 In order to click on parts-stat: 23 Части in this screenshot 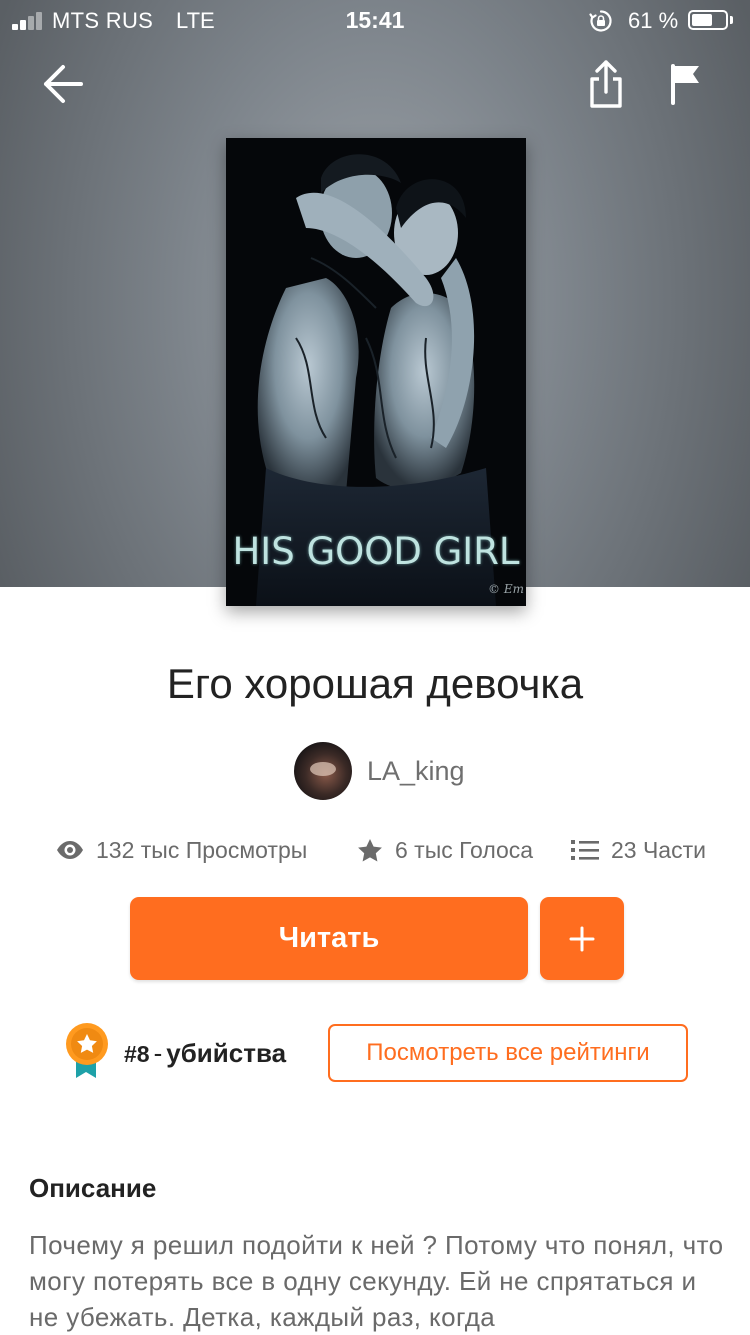, I will do `click(638, 850)`.